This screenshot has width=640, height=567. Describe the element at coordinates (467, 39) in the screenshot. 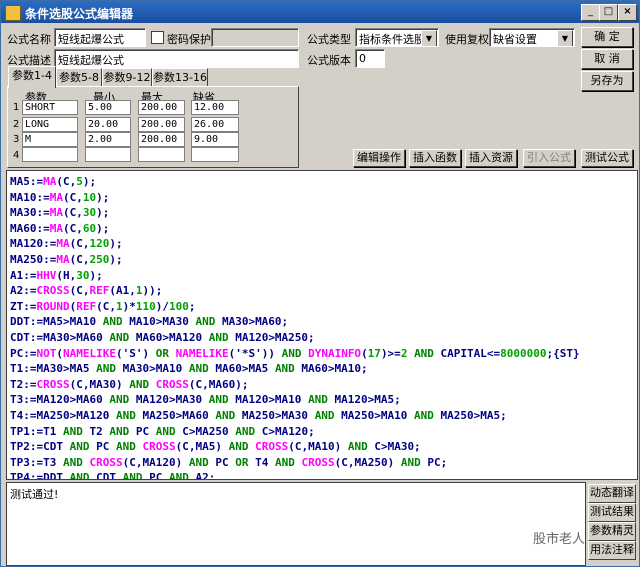

I see `rights-label: 使用复权` at that location.